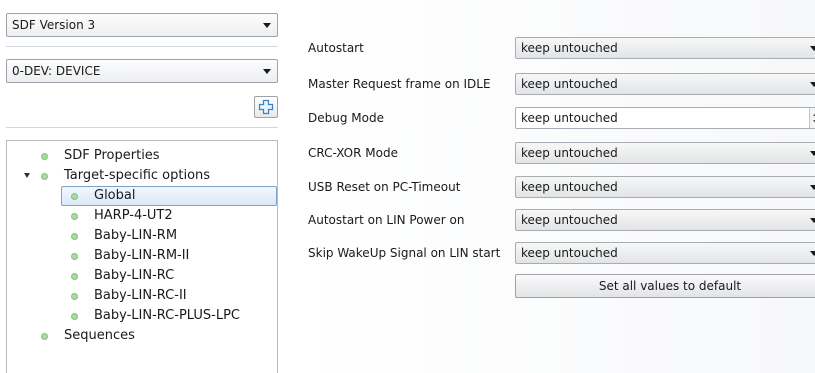 The width and height of the screenshot is (815, 373). What do you see at coordinates (133, 215) in the screenshot?
I see `tree-item-label: HARP-4-UT2` at bounding box center [133, 215].